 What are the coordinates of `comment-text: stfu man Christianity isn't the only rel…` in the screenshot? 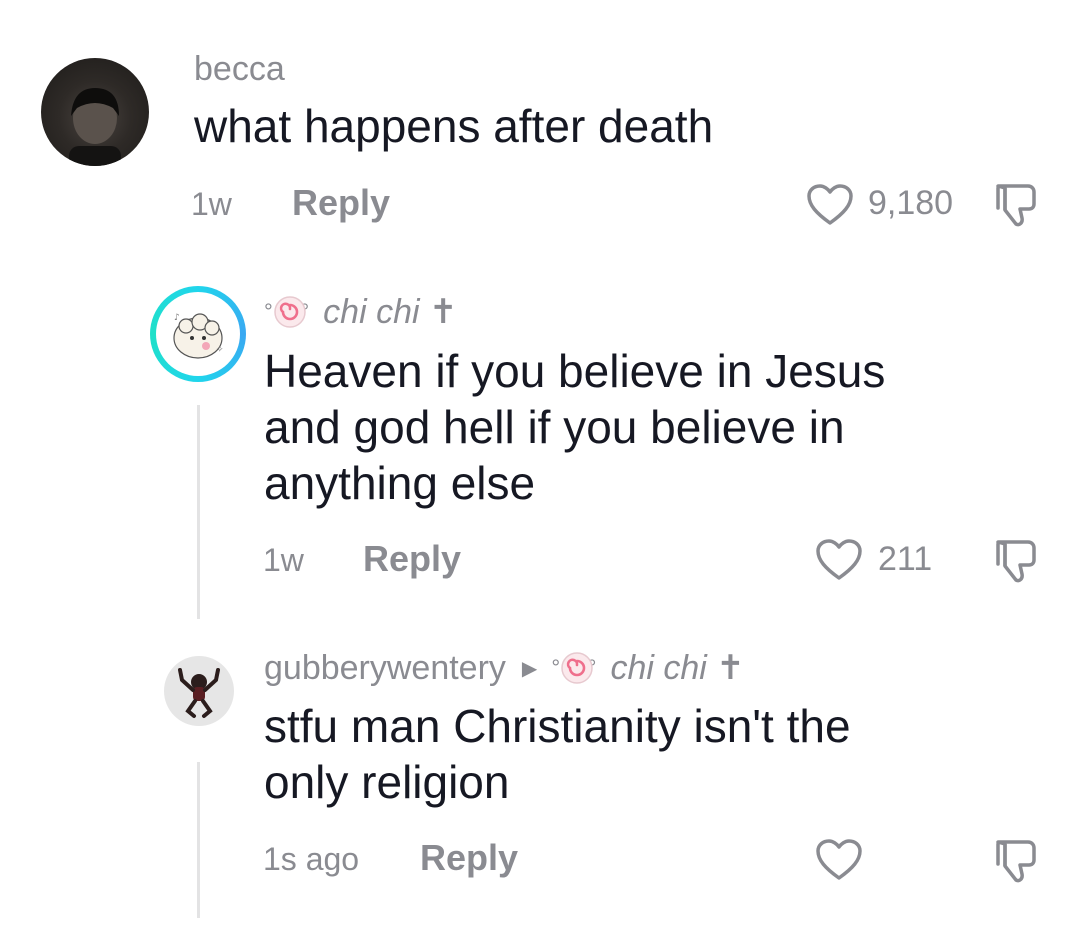 It's located at (644, 754).